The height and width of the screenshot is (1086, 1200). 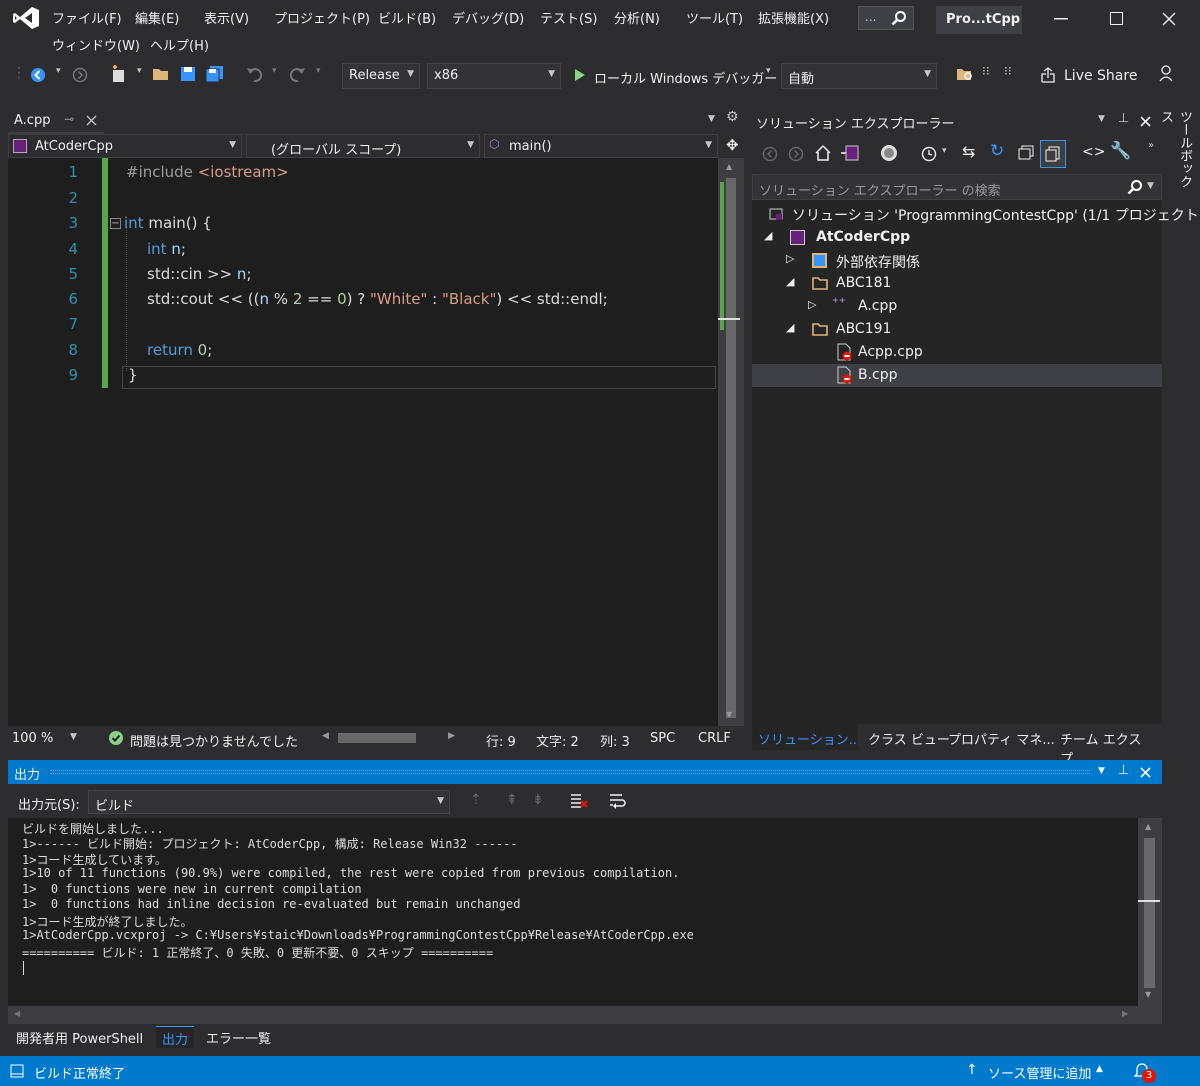 I want to click on start-debugger-button: ローカル Windows デバッガー, so click(x=685, y=77).